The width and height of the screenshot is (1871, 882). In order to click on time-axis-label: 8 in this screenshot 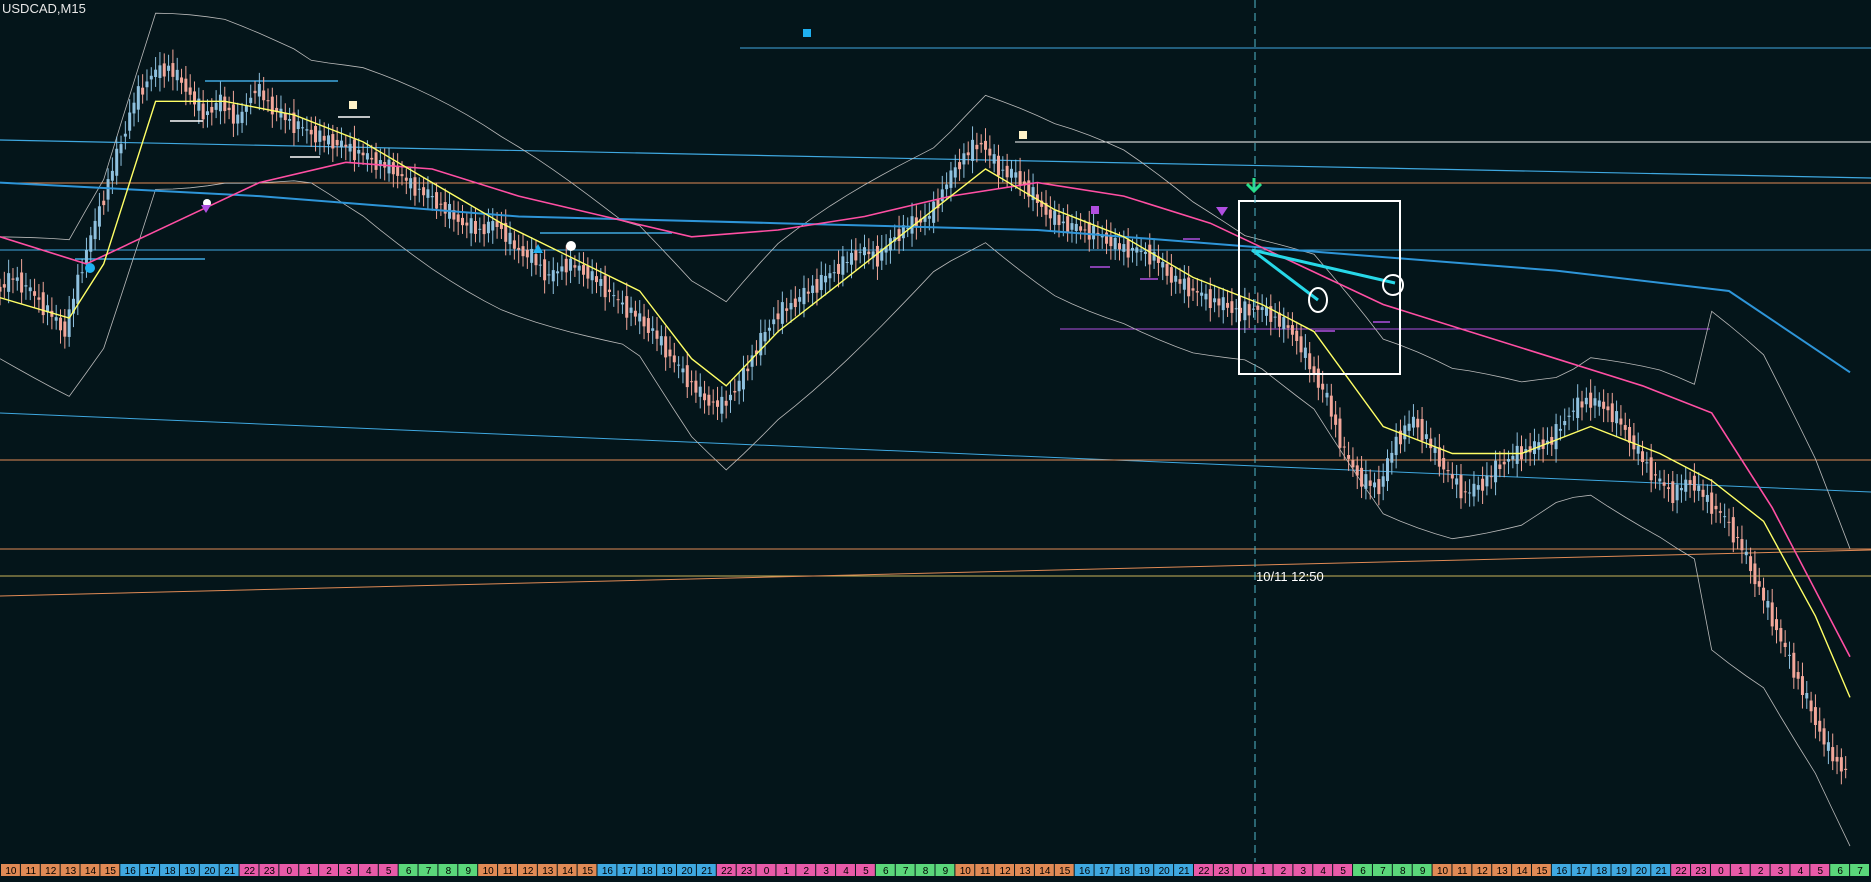, I will do `click(926, 871)`.